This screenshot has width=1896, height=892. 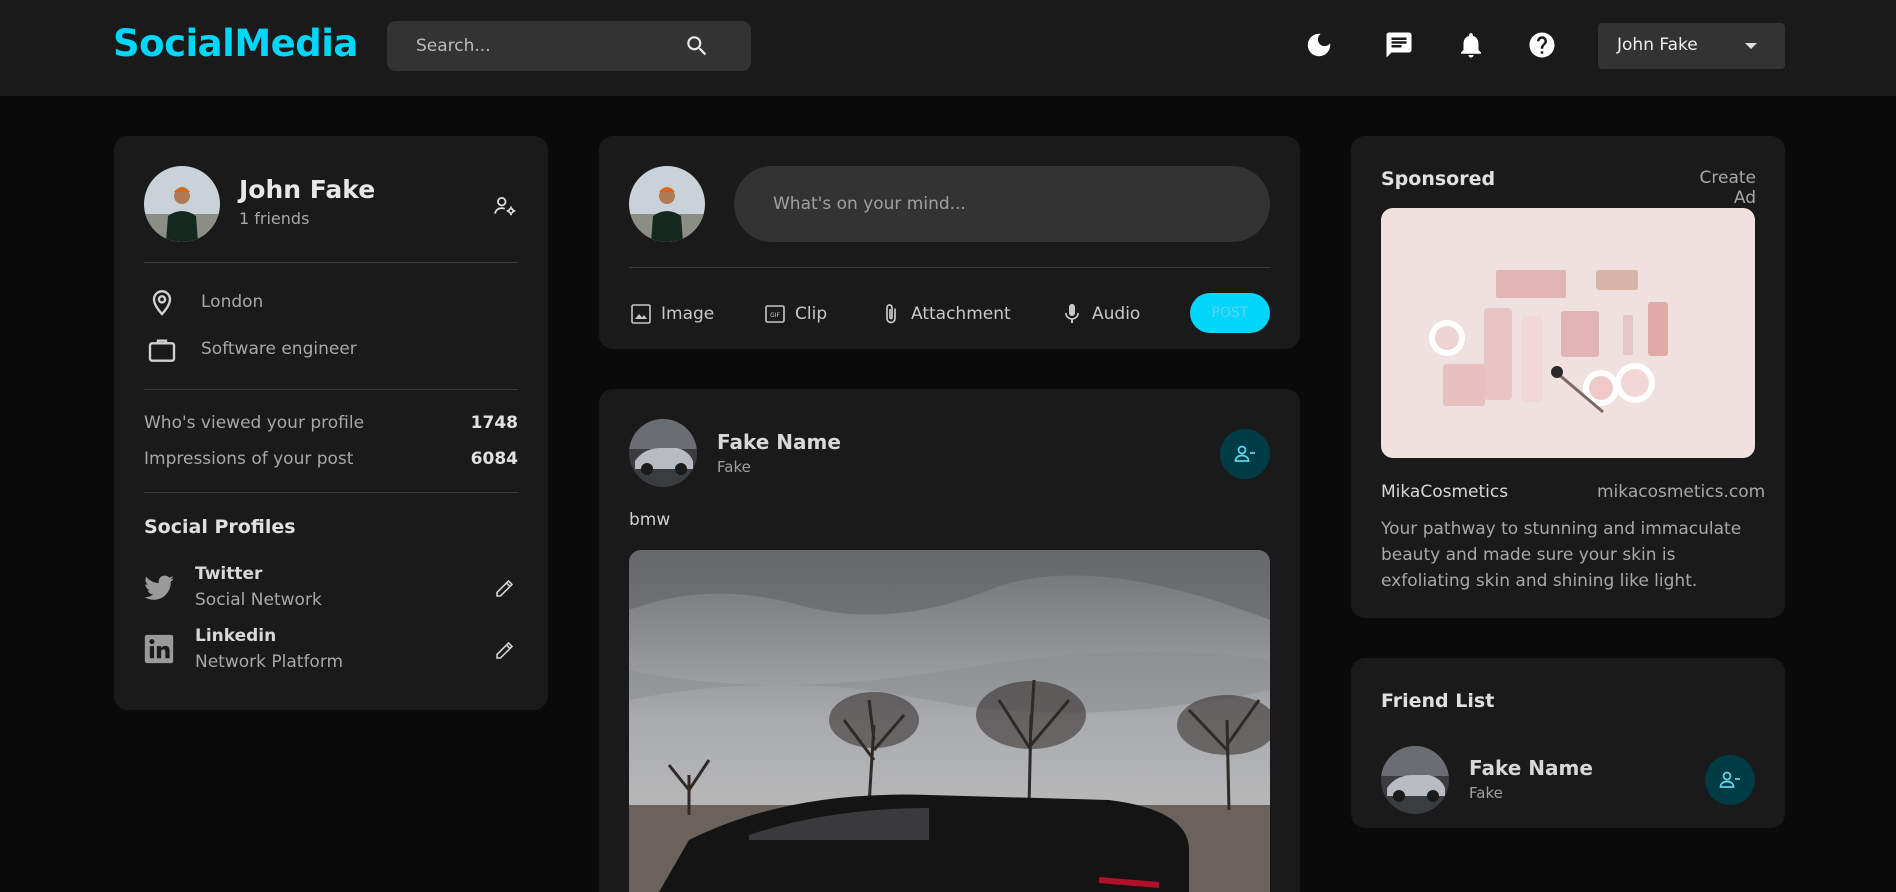 I want to click on post-image, so click(x=949, y=721).